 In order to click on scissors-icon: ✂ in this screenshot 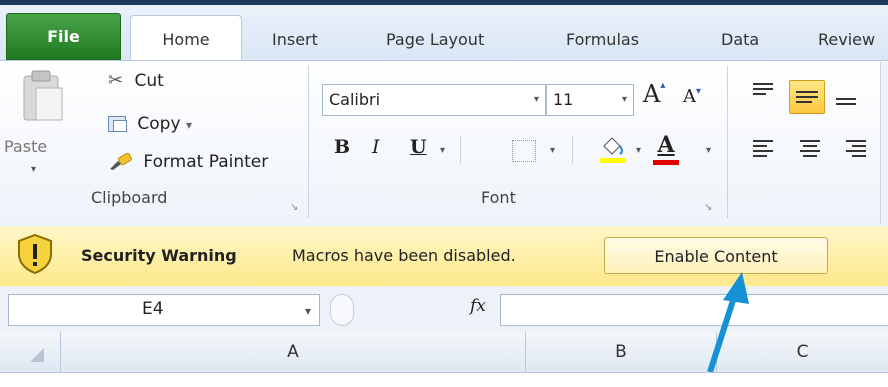, I will do `click(116, 80)`.